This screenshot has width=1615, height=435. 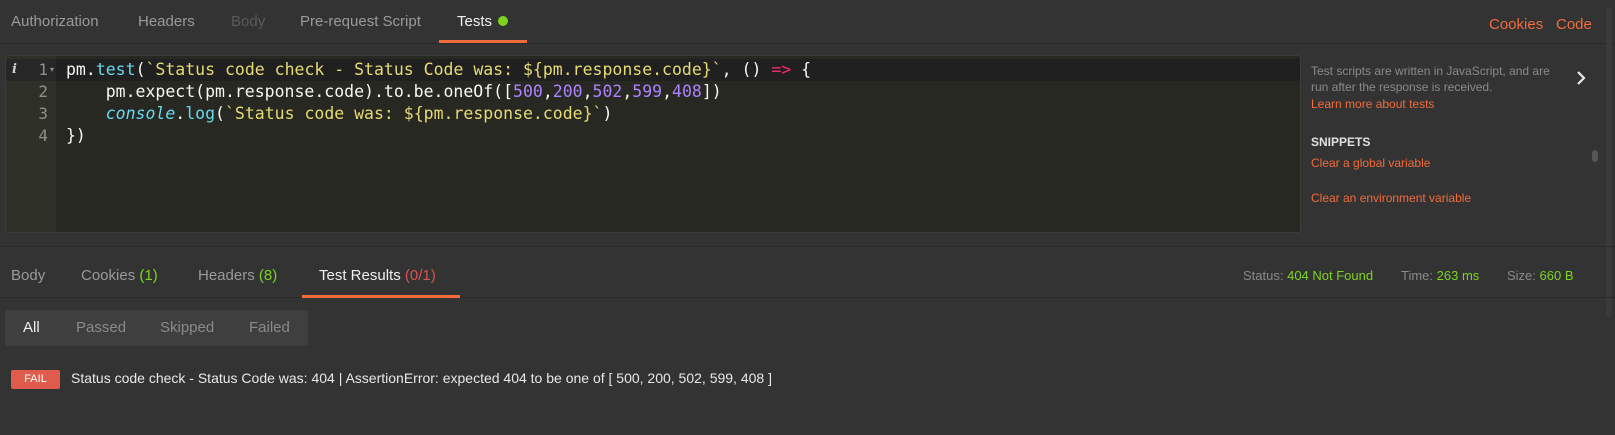 I want to click on time-readout: Time: 263 ms, so click(x=1440, y=276).